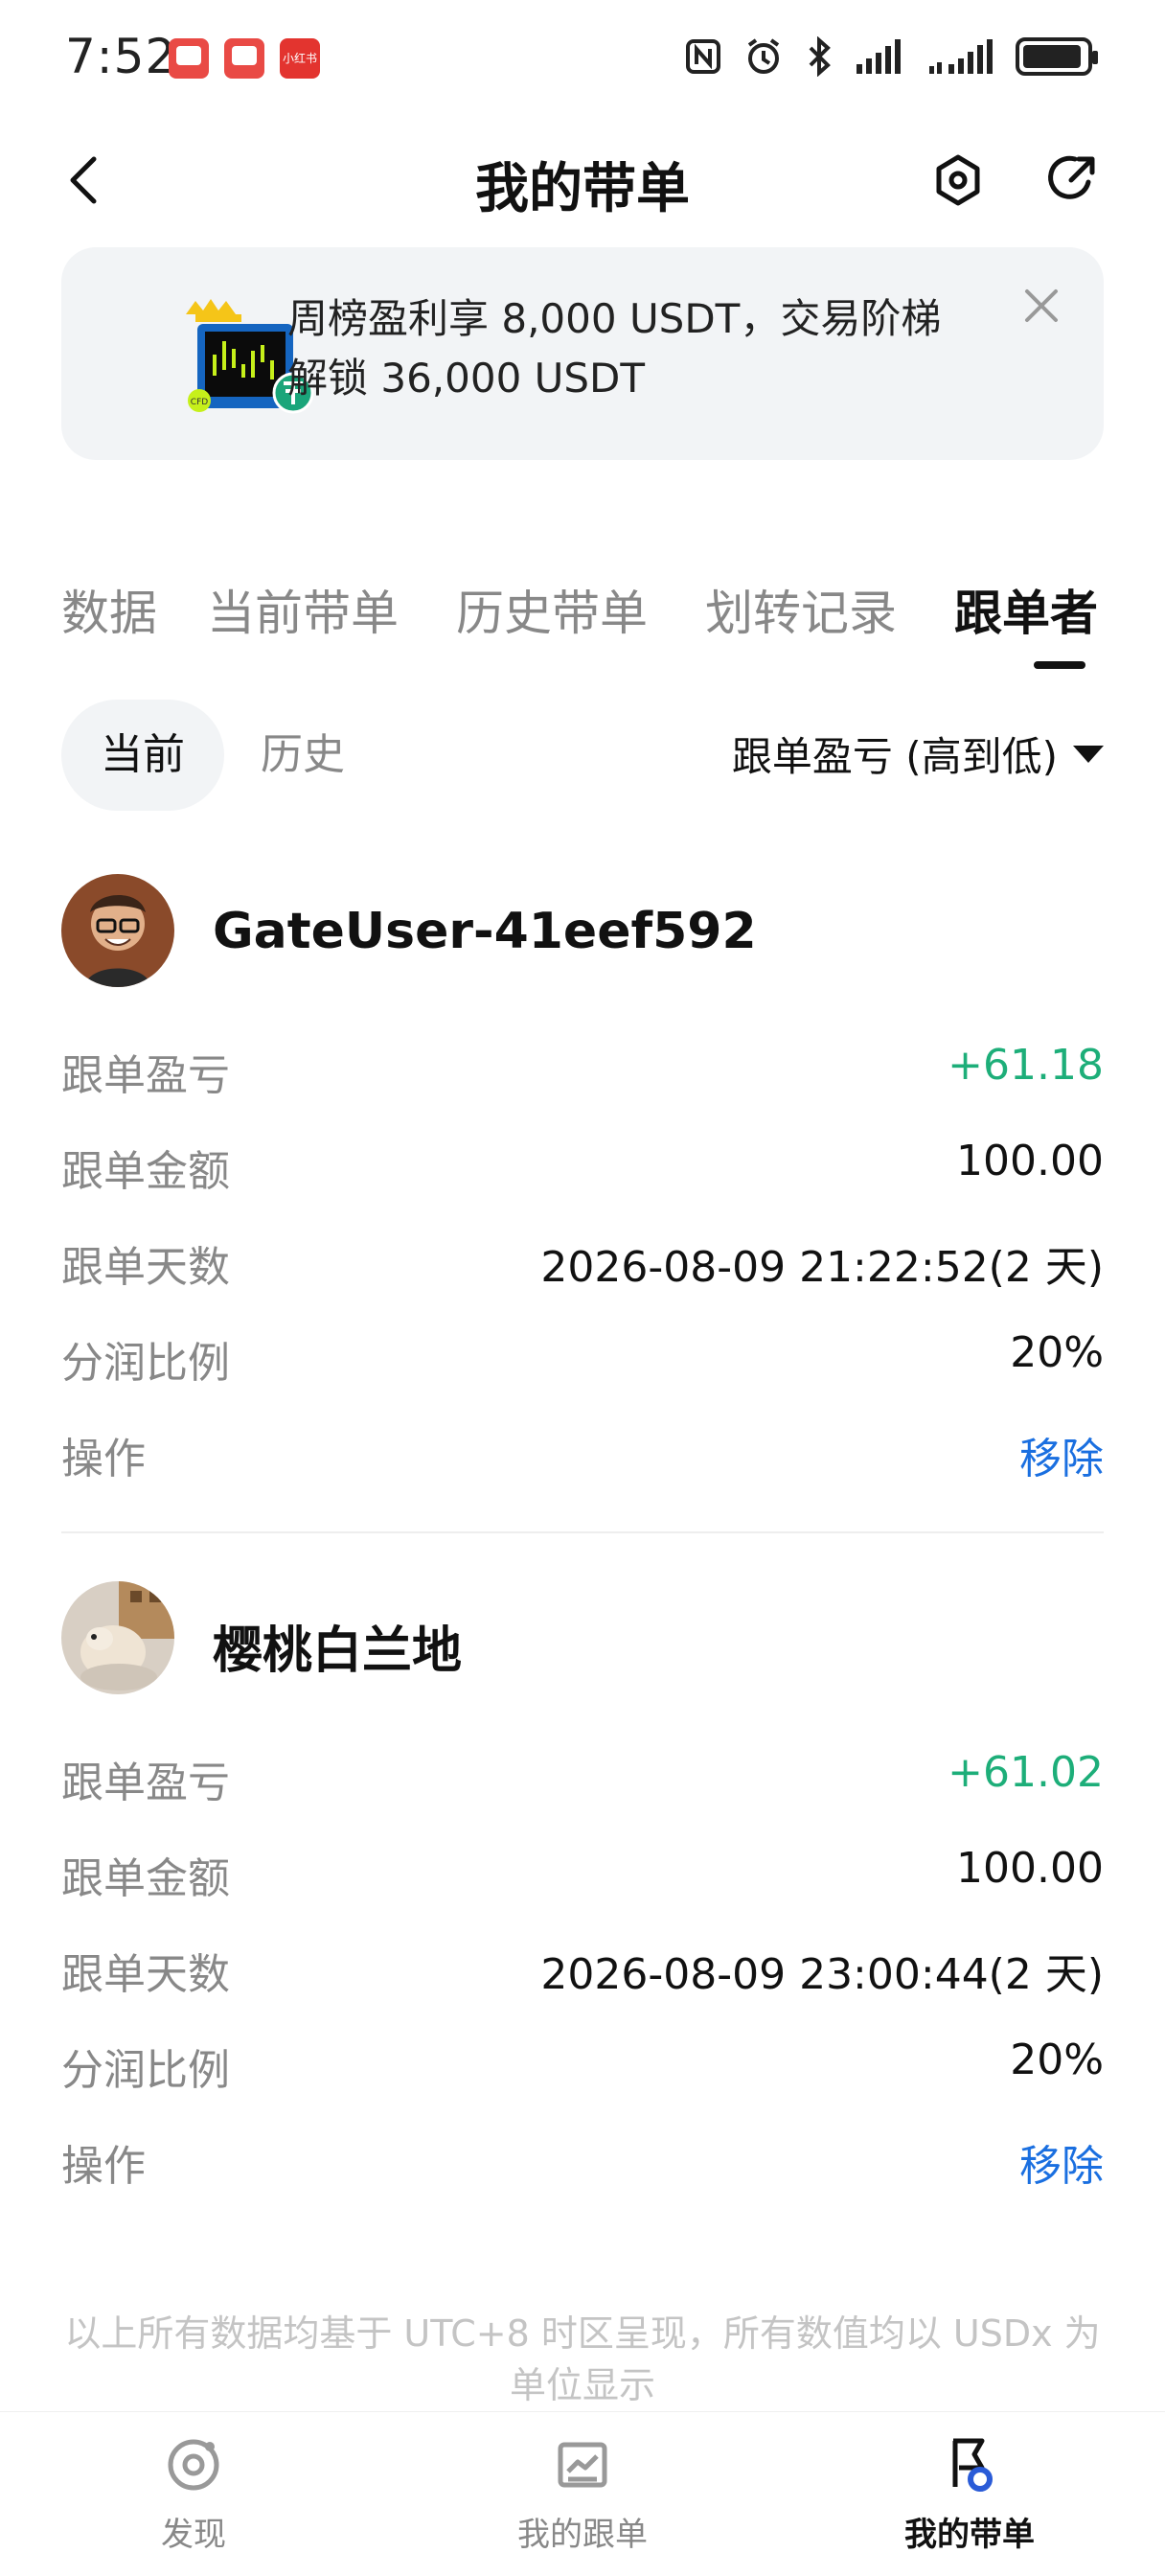 The height and width of the screenshot is (2576, 1165). What do you see at coordinates (1026, 609) in the screenshot?
I see `tab-followers: 跟单者` at bounding box center [1026, 609].